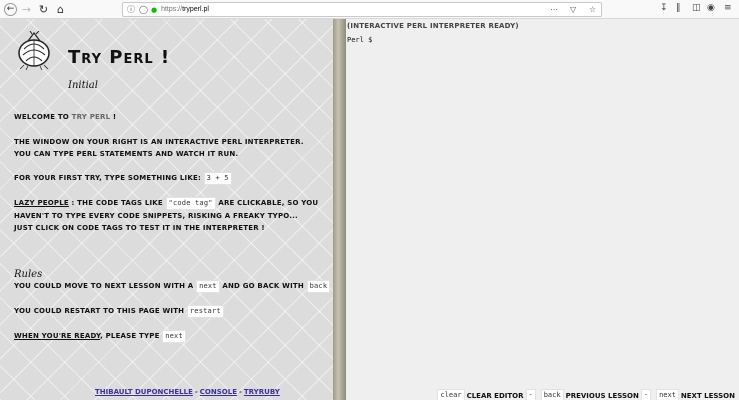  Describe the element at coordinates (117, 203) in the screenshot. I see `lazy-text-1: : the code tags like` at that location.